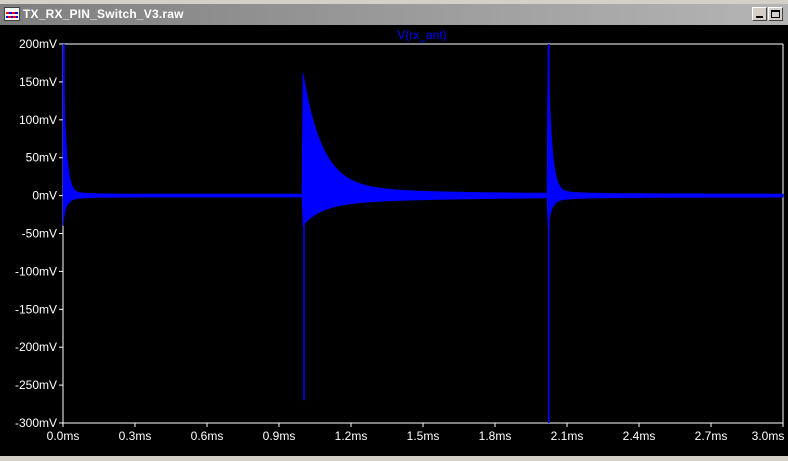 Image resolution: width=788 pixels, height=461 pixels. What do you see at coordinates (394, 14) in the screenshot?
I see `title-bar: TX_RX_PIN_Switch_V3.raw` at bounding box center [394, 14].